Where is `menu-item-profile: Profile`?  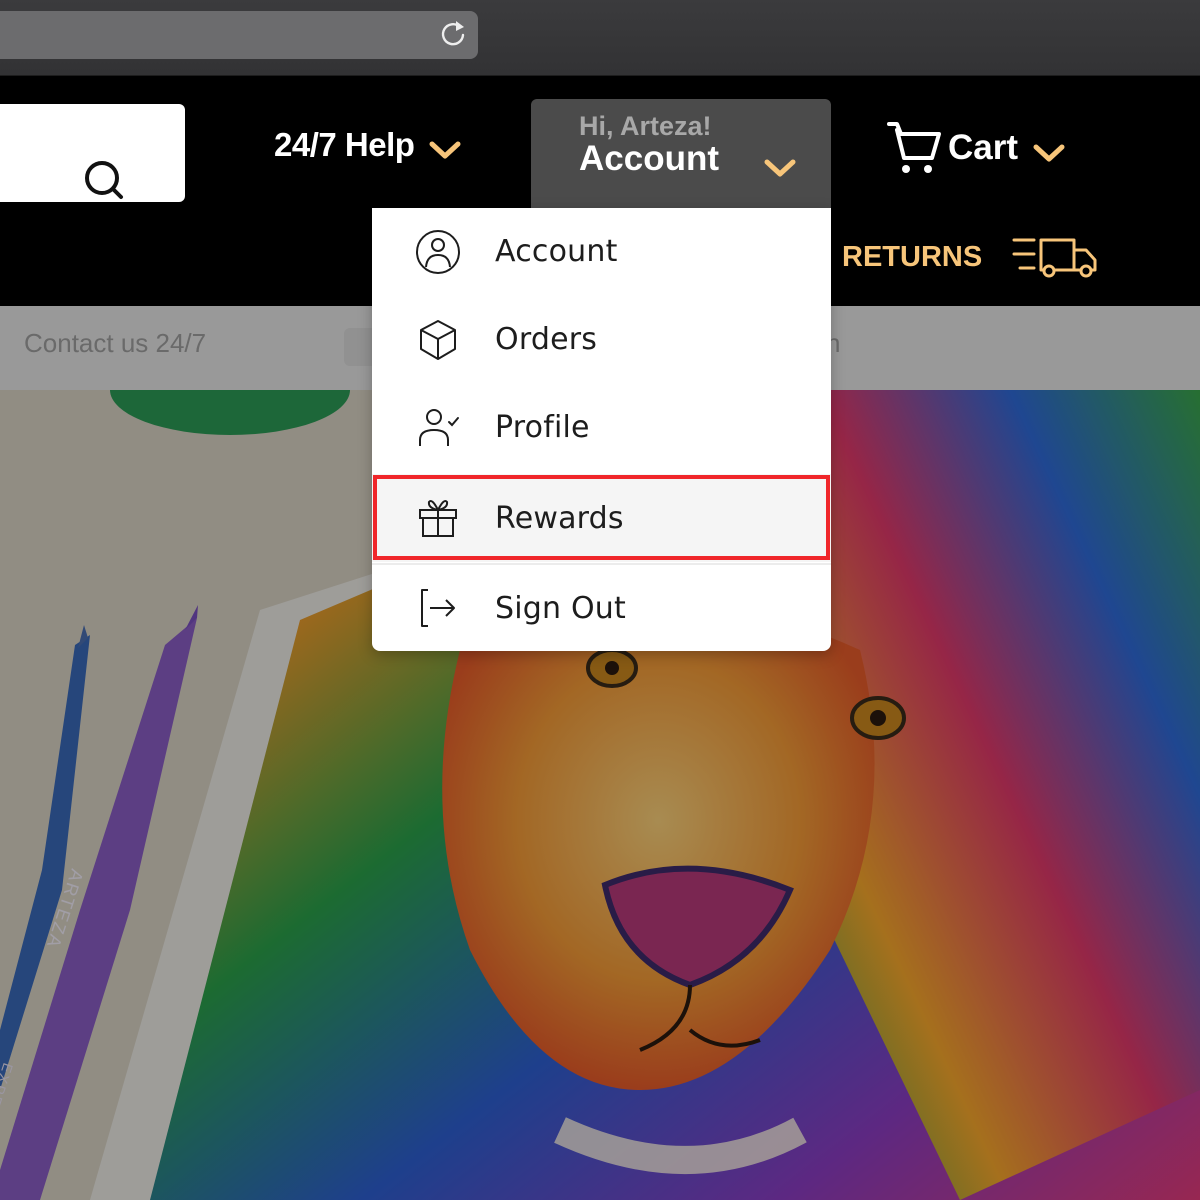 menu-item-profile: Profile is located at coordinates (601, 427).